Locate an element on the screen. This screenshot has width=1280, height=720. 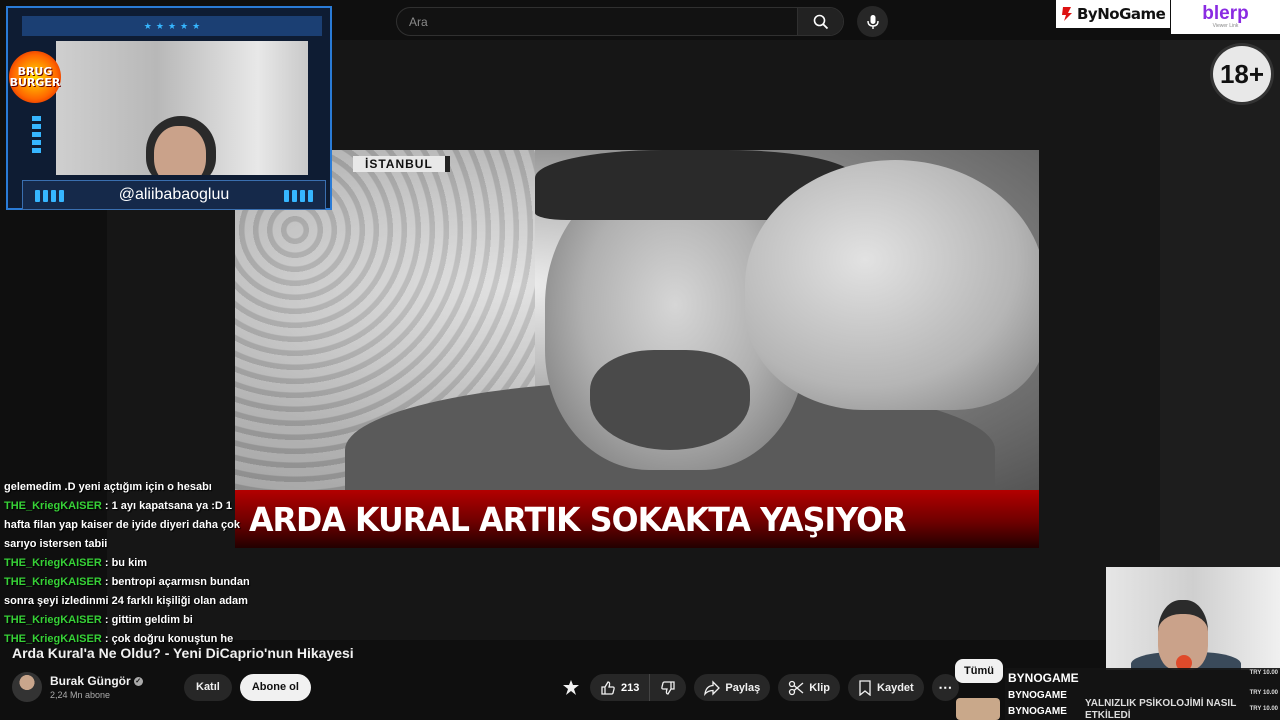
save-button: Kaydet is located at coordinates (886, 687).